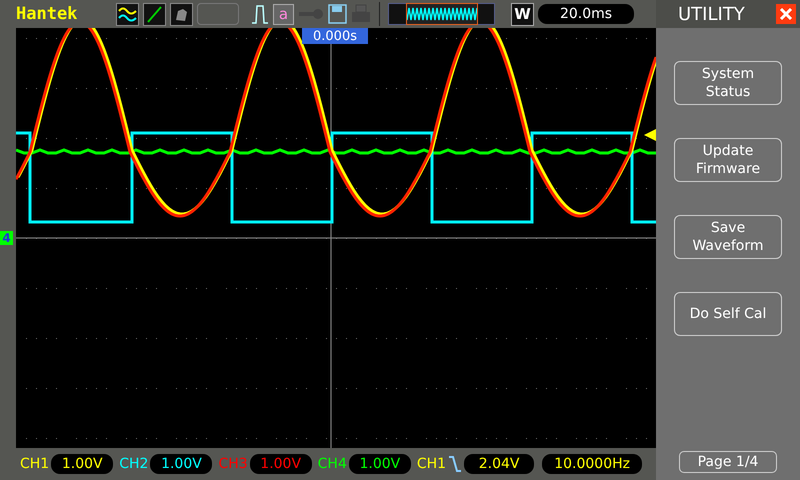 The height and width of the screenshot is (480, 800). Describe the element at coordinates (586, 14) in the screenshot. I see `timebase-readout: 20.0ms` at that location.